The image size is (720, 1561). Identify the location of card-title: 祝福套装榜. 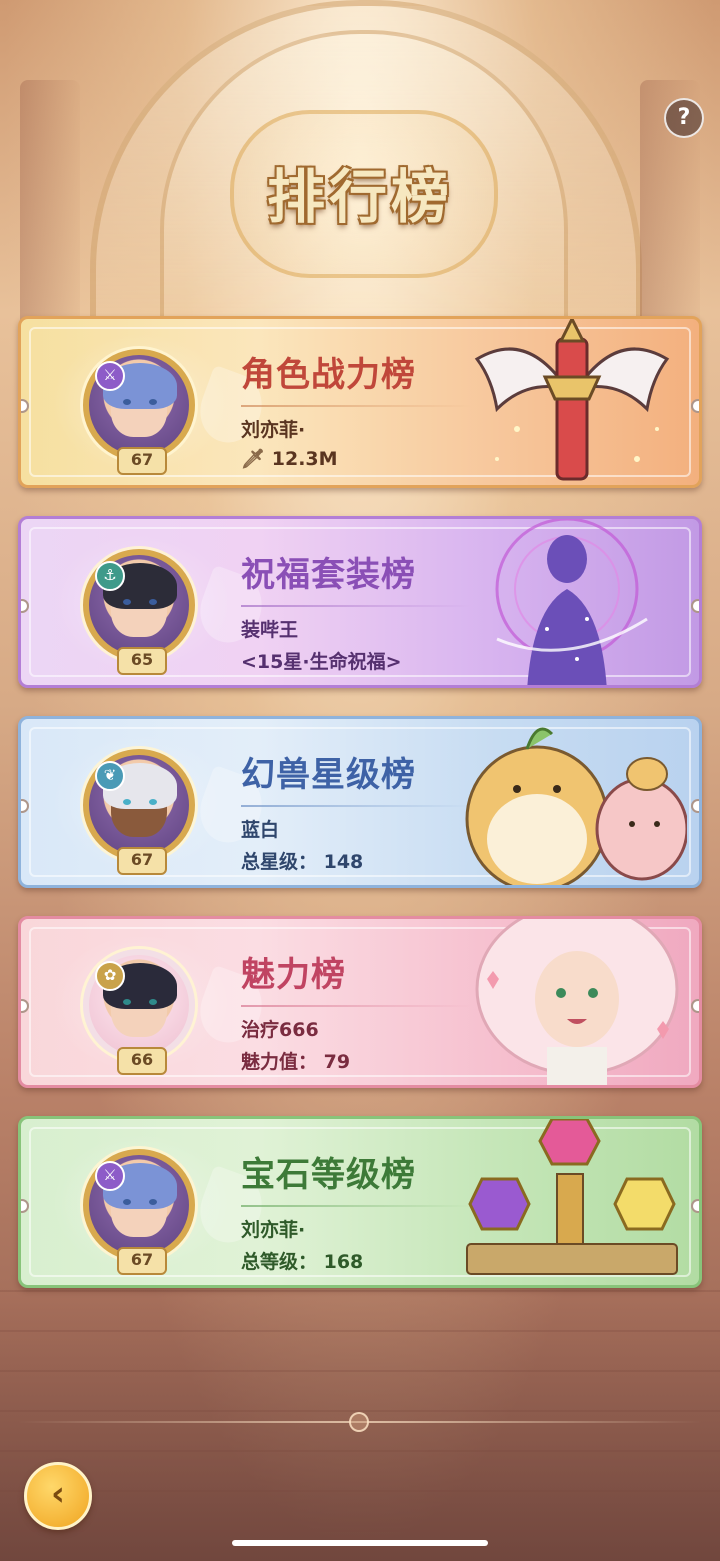
(328, 575).